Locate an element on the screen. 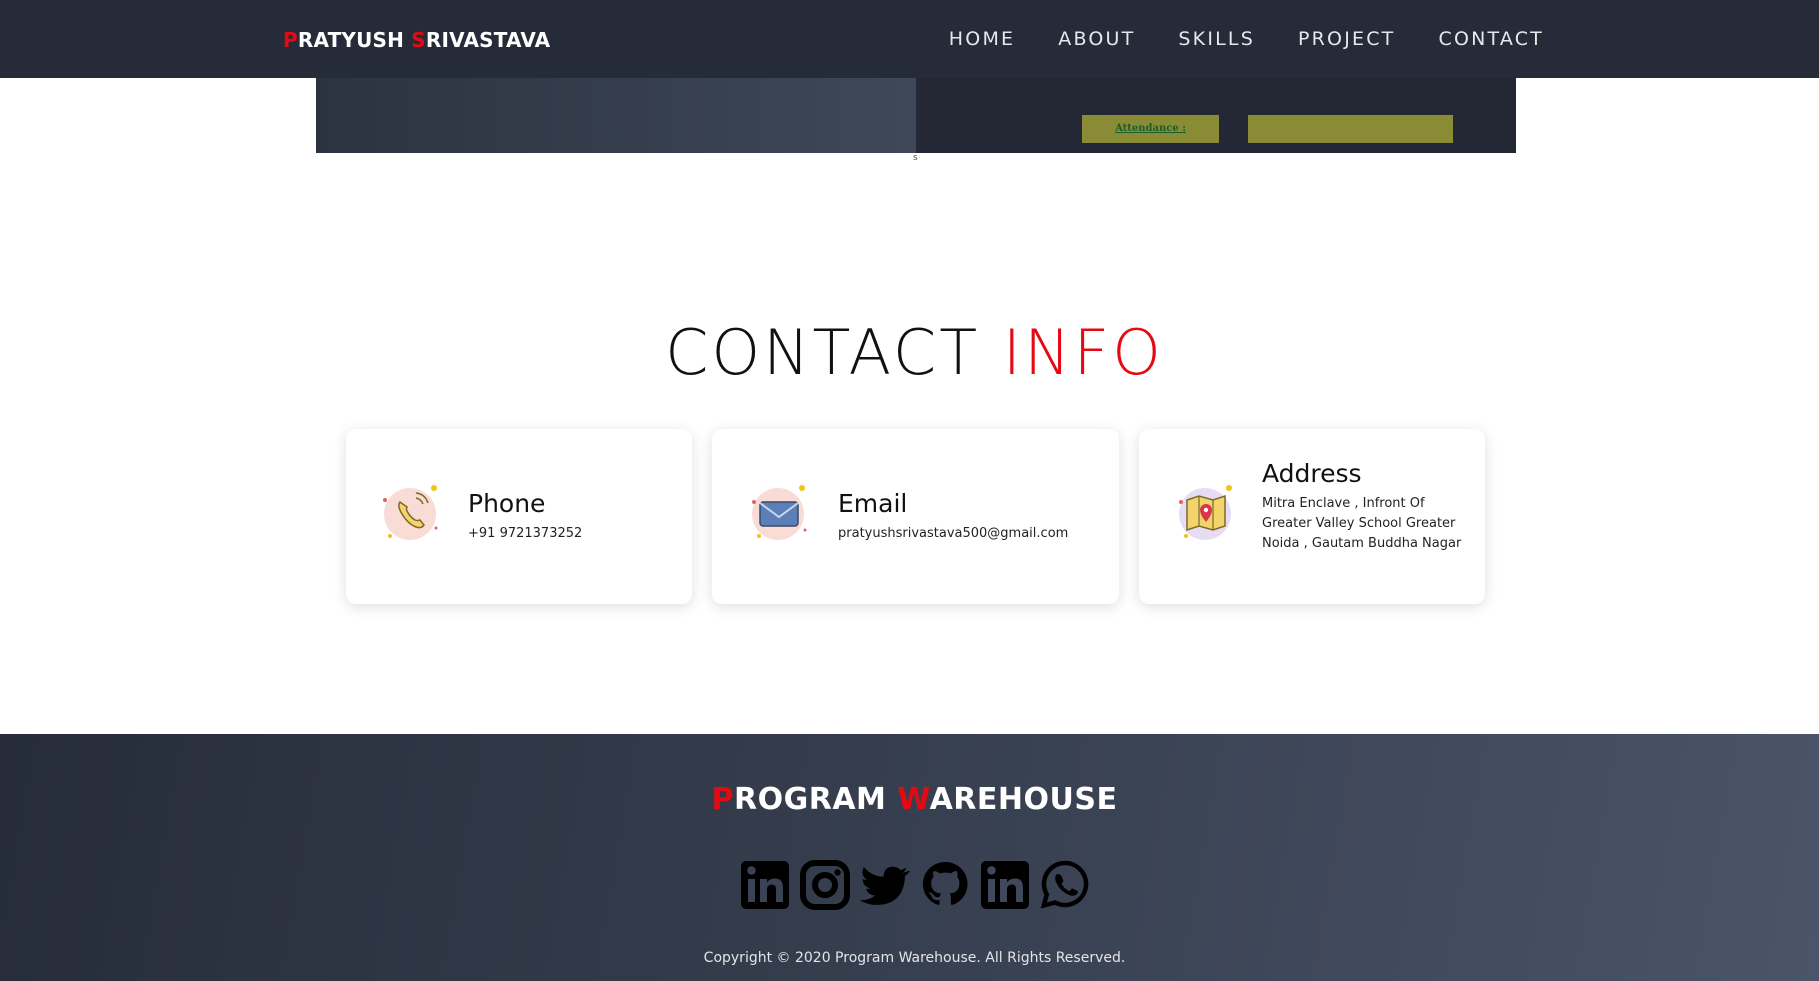 The height and width of the screenshot is (981, 1819). brand-first-initial: P is located at coordinates (290, 40).